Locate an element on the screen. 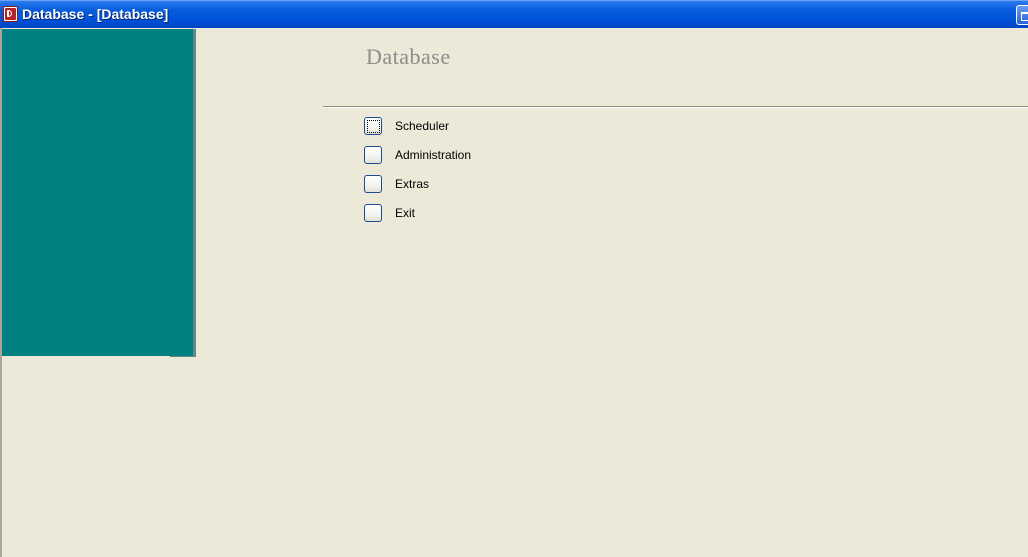 This screenshot has width=1028, height=557. menu-item-label: Administration is located at coordinates (433, 155).